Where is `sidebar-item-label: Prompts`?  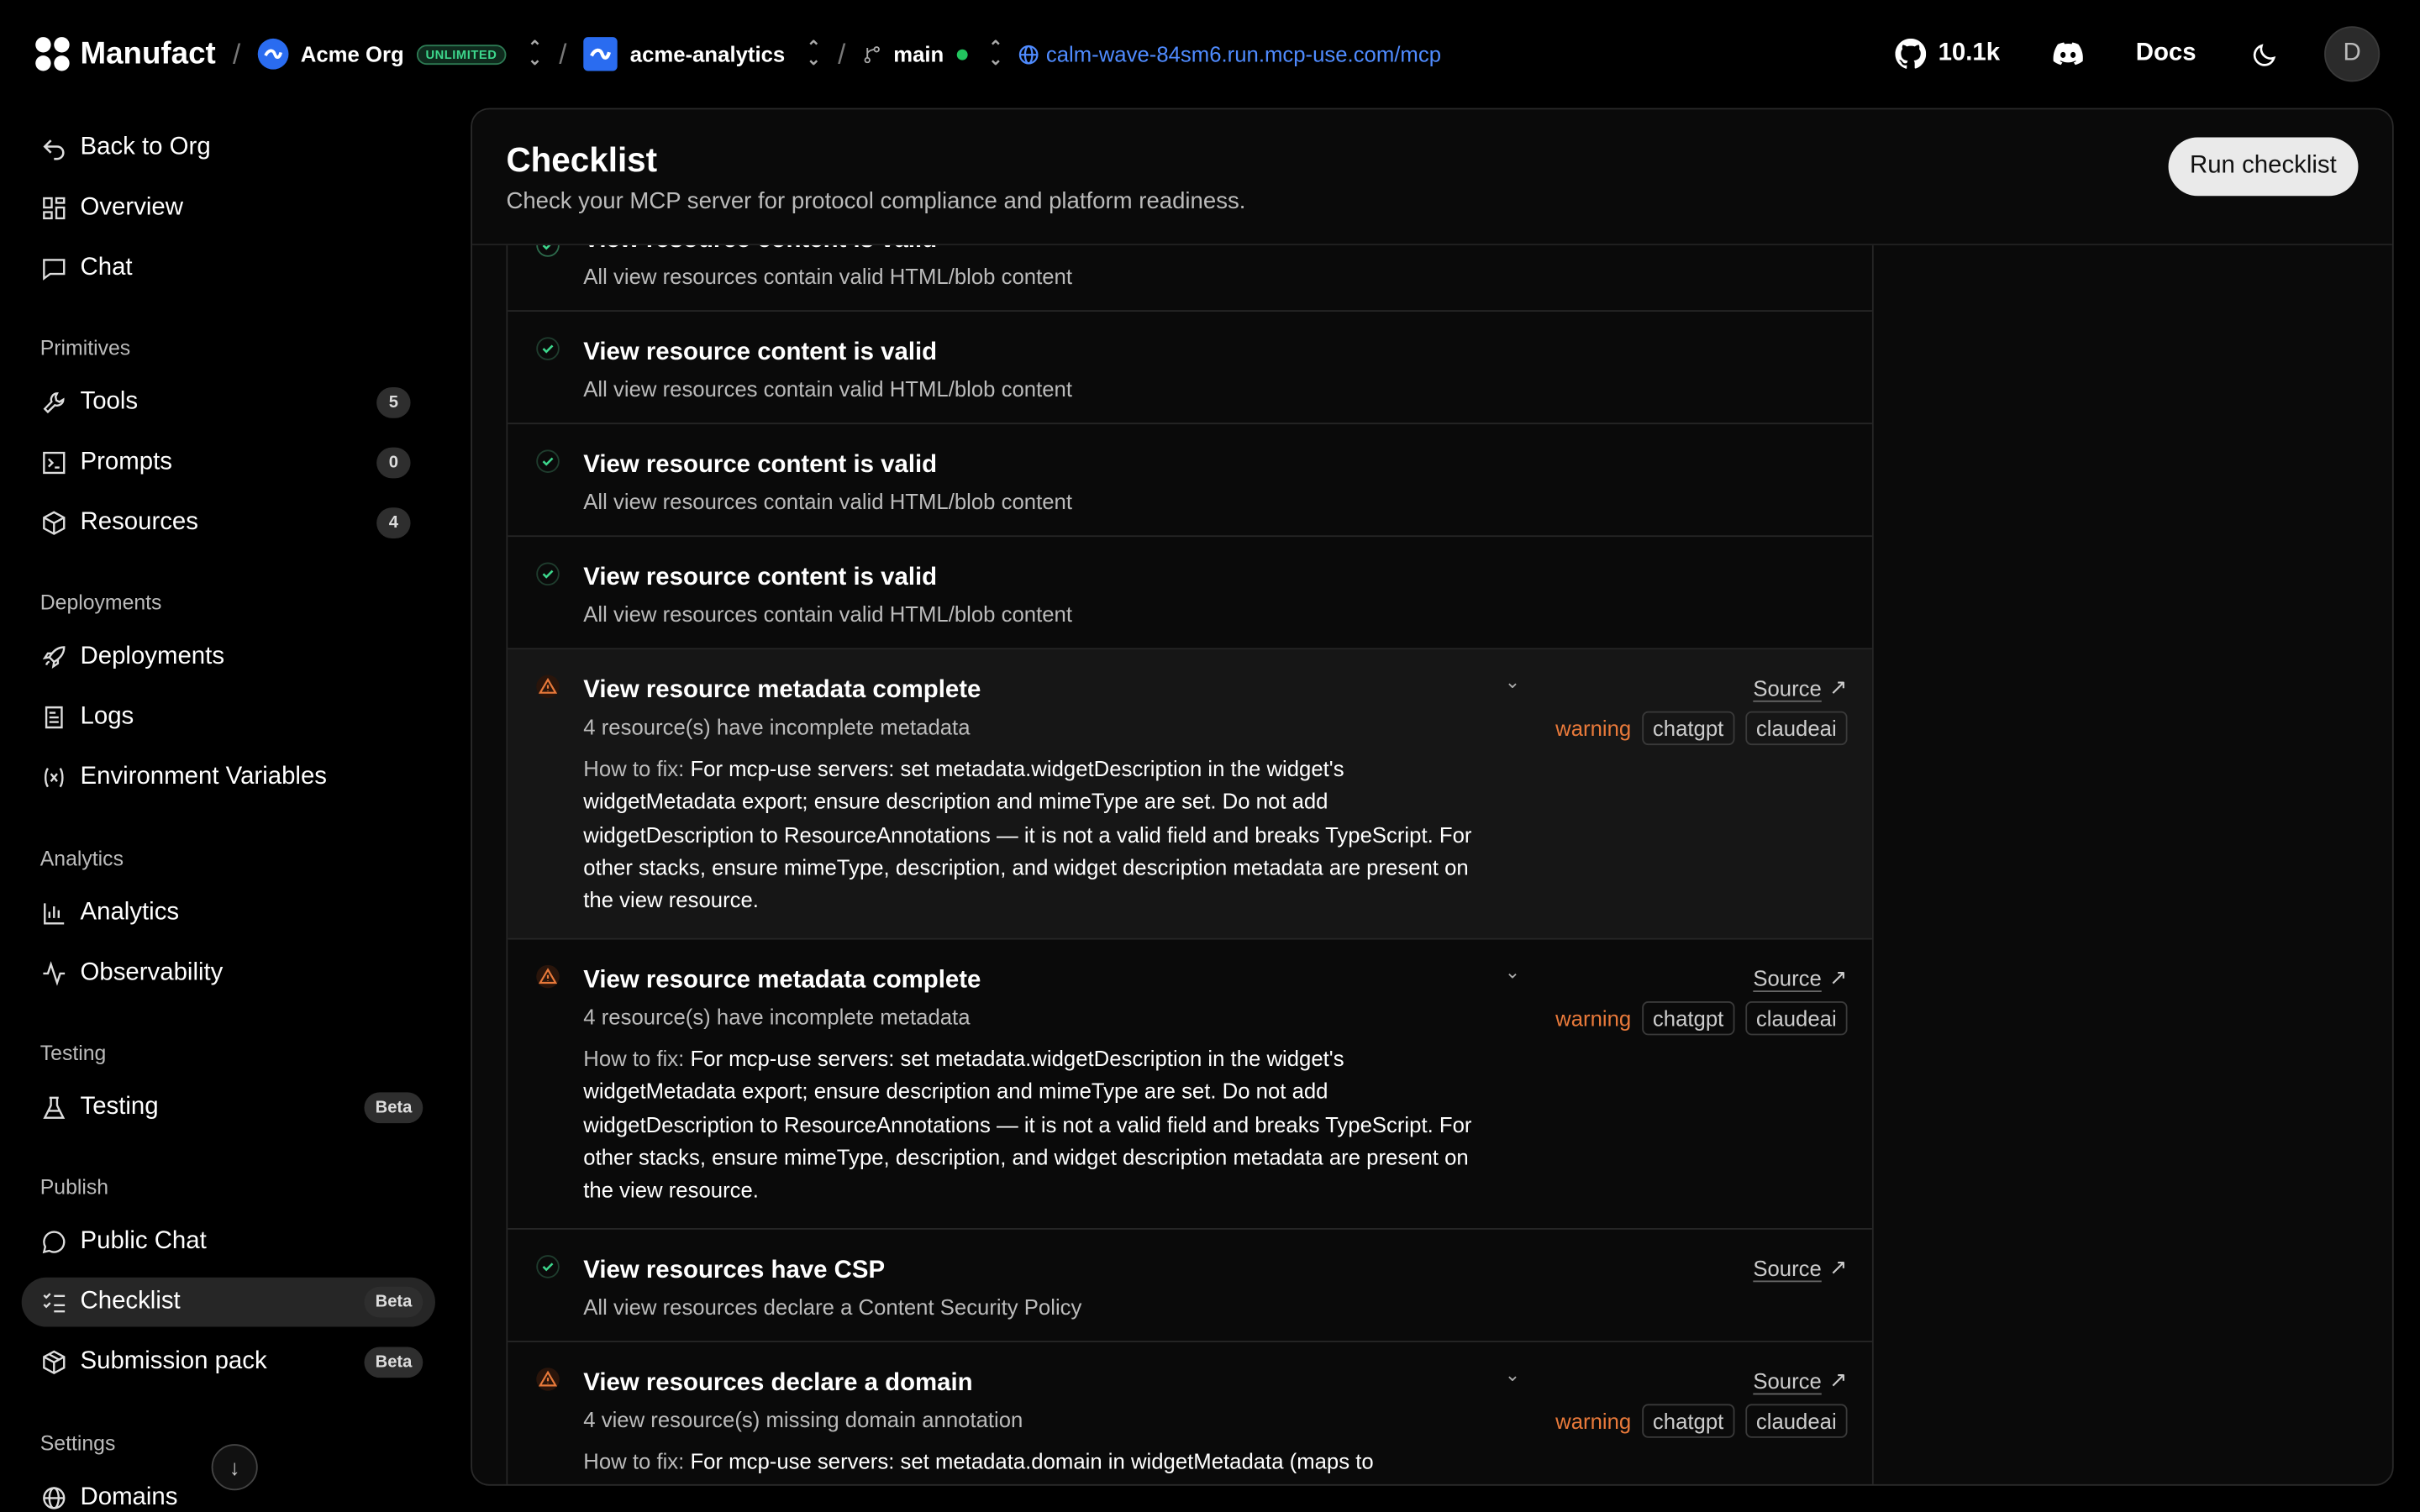
sidebar-item-label: Prompts is located at coordinates (126, 462).